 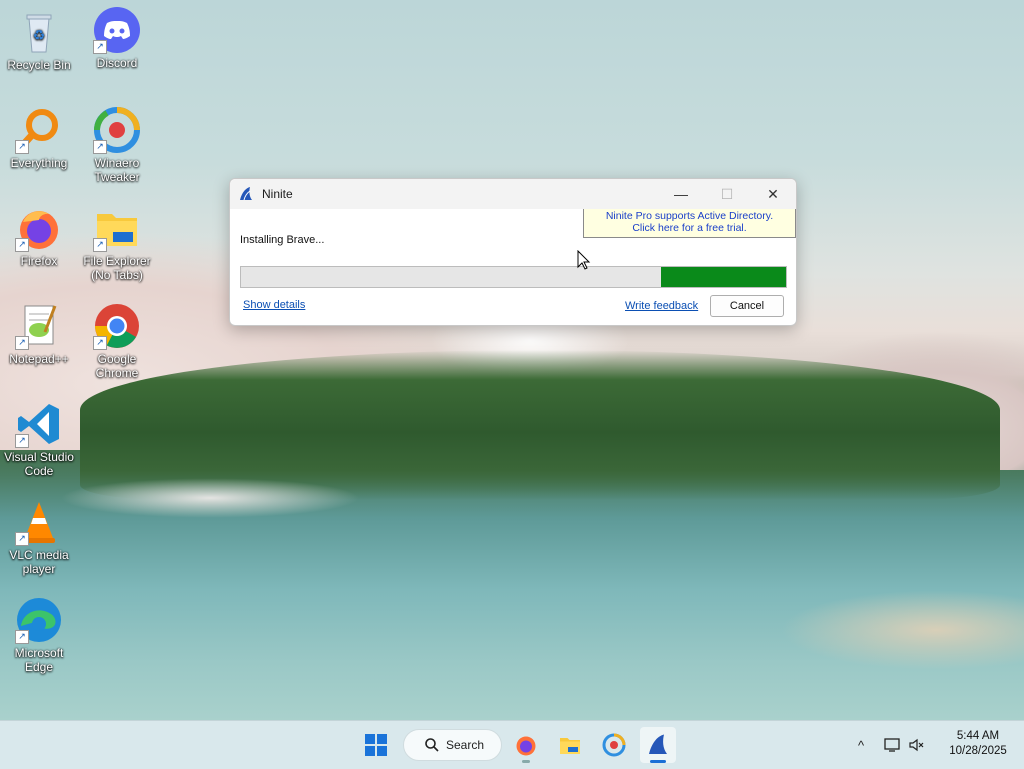 What do you see at coordinates (117, 326) in the screenshot?
I see `chrome-icon: ↗` at bounding box center [117, 326].